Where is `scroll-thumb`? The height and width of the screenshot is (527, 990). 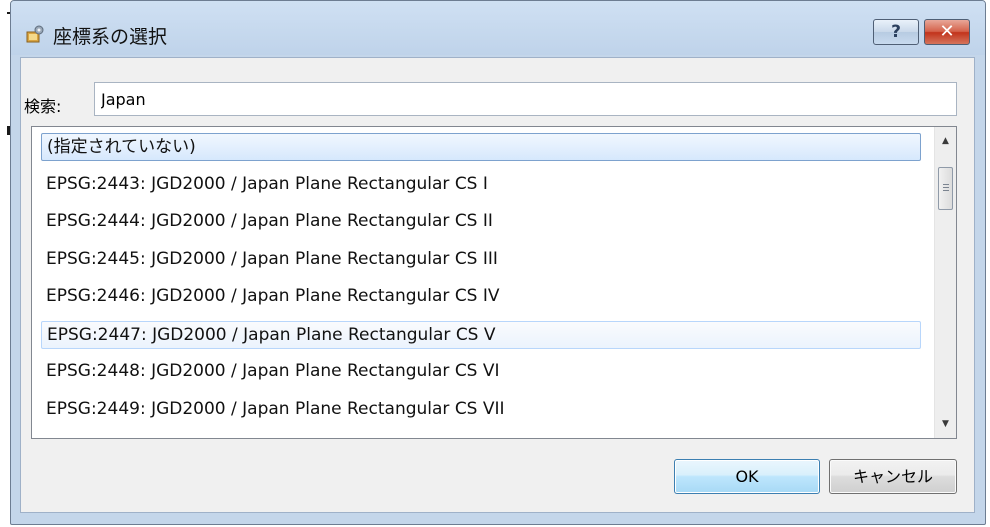 scroll-thumb is located at coordinates (945, 188).